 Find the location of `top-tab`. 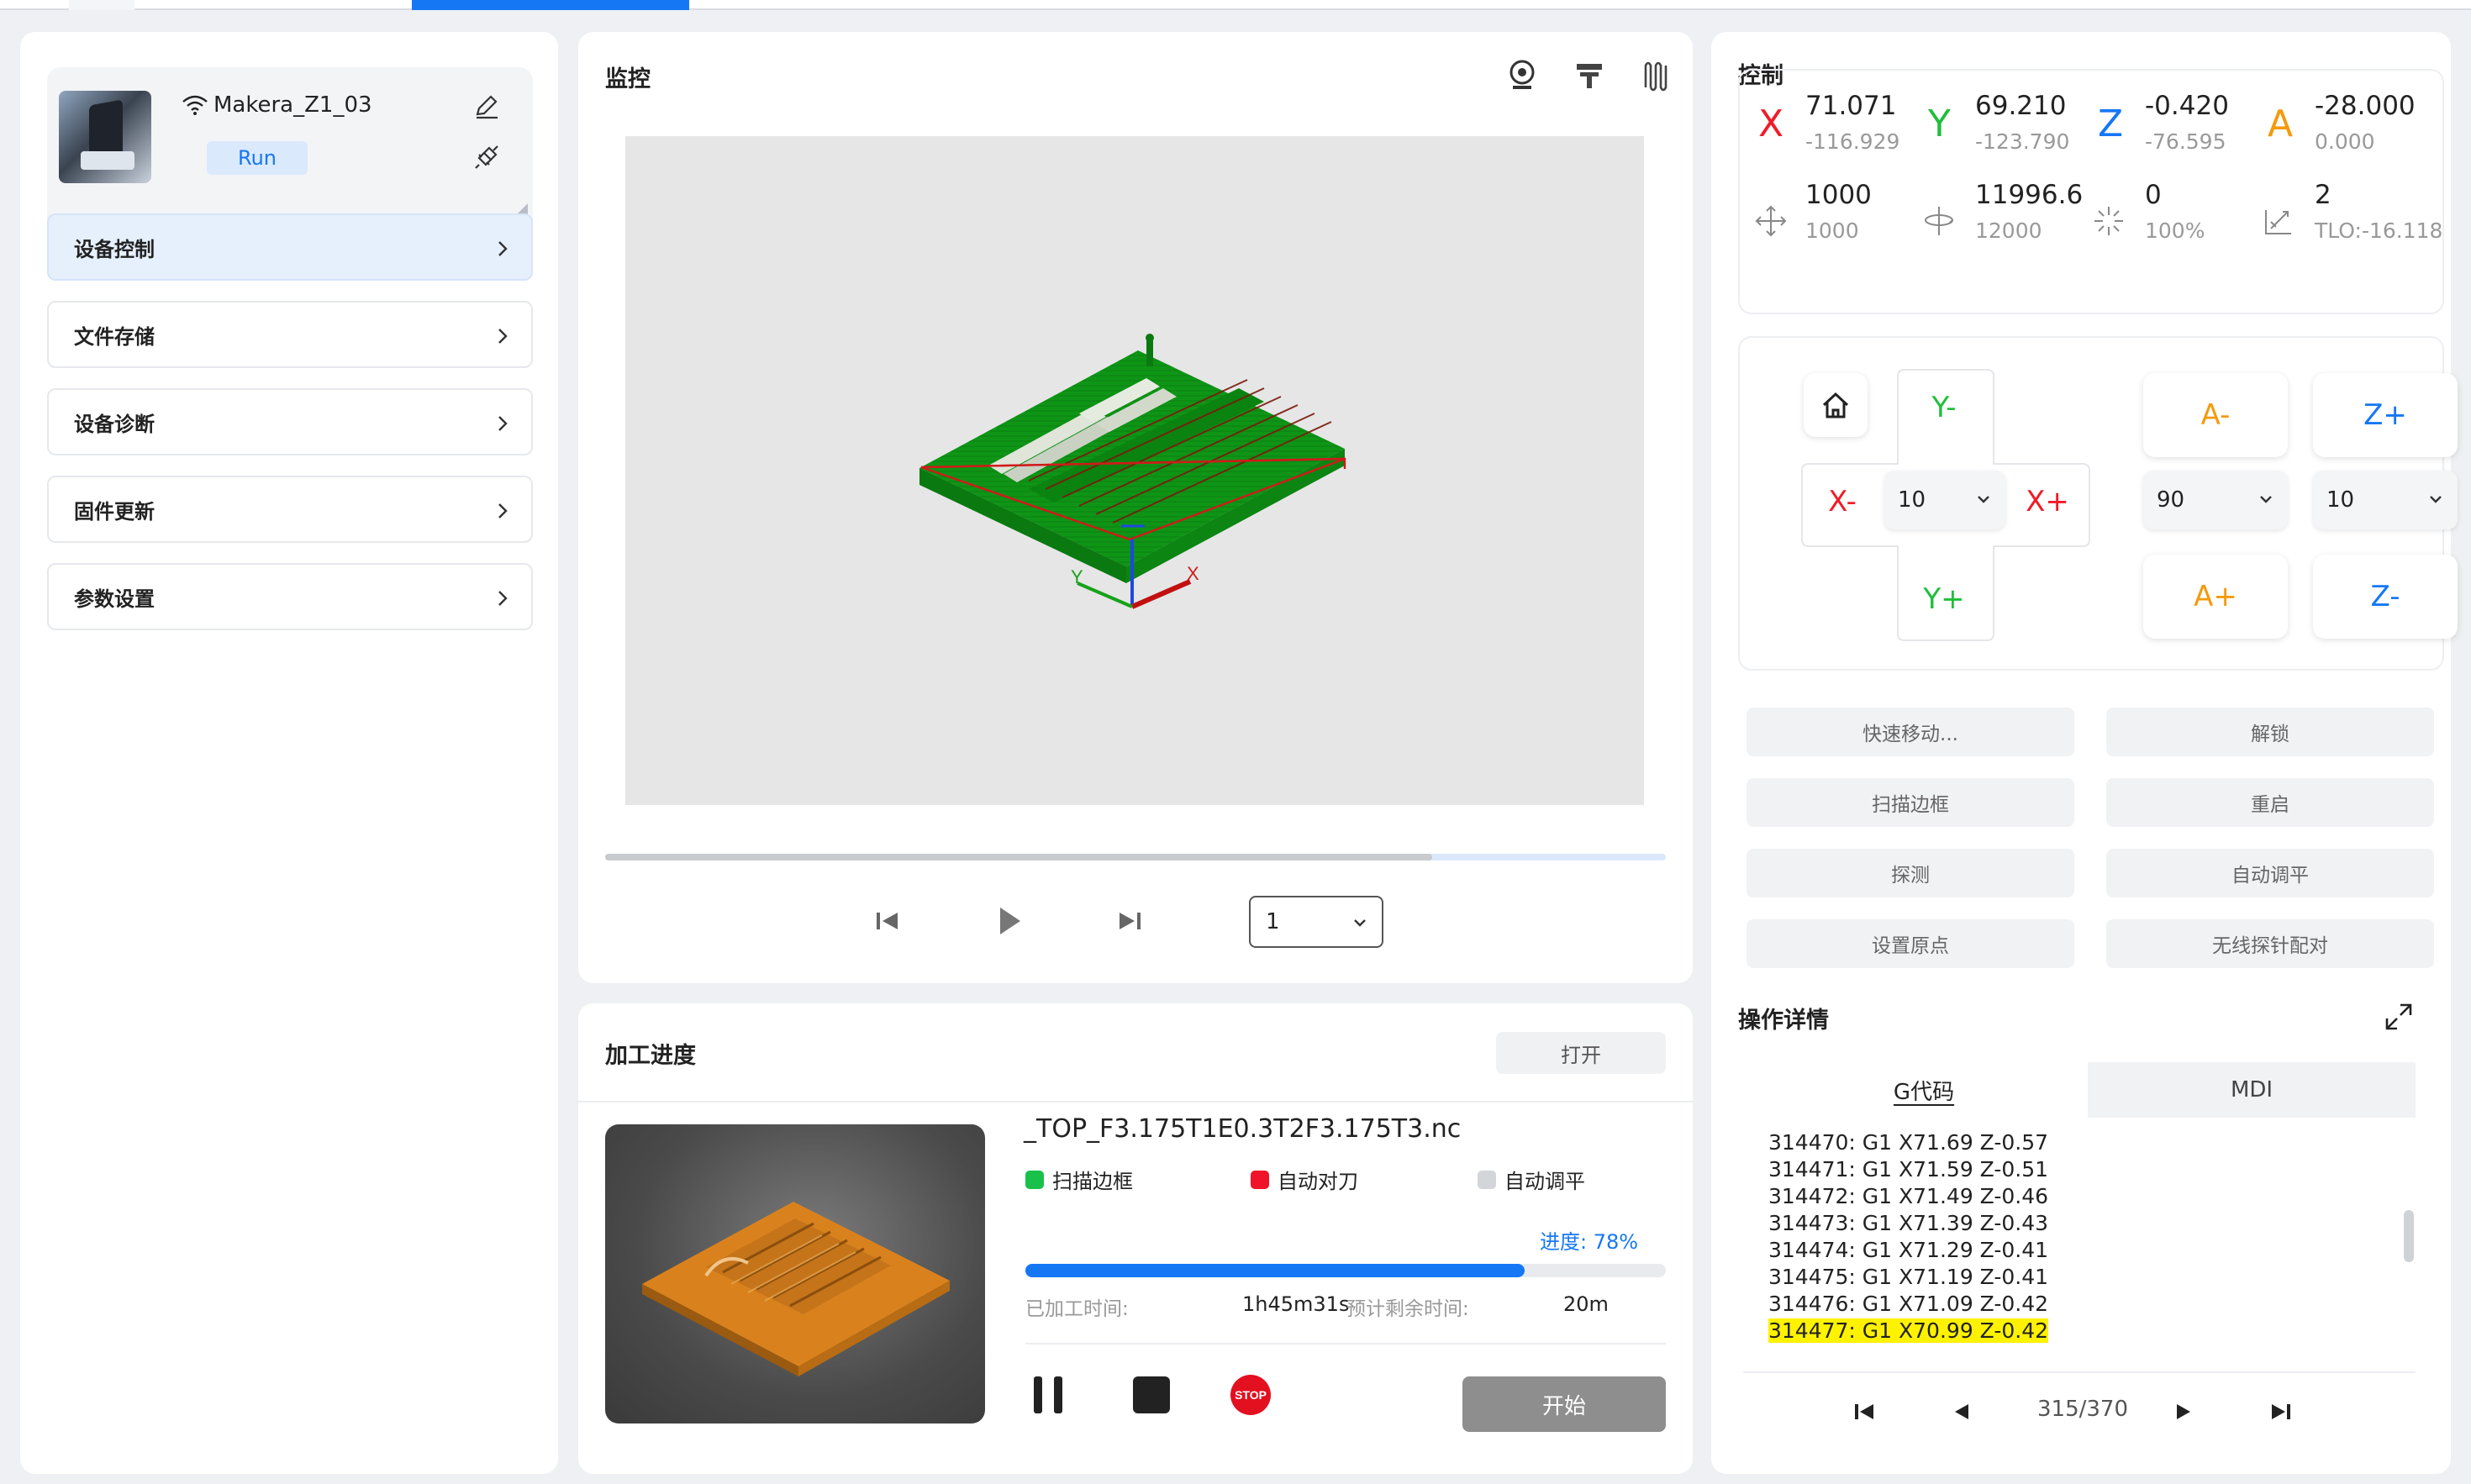

top-tab is located at coordinates (101, 5).